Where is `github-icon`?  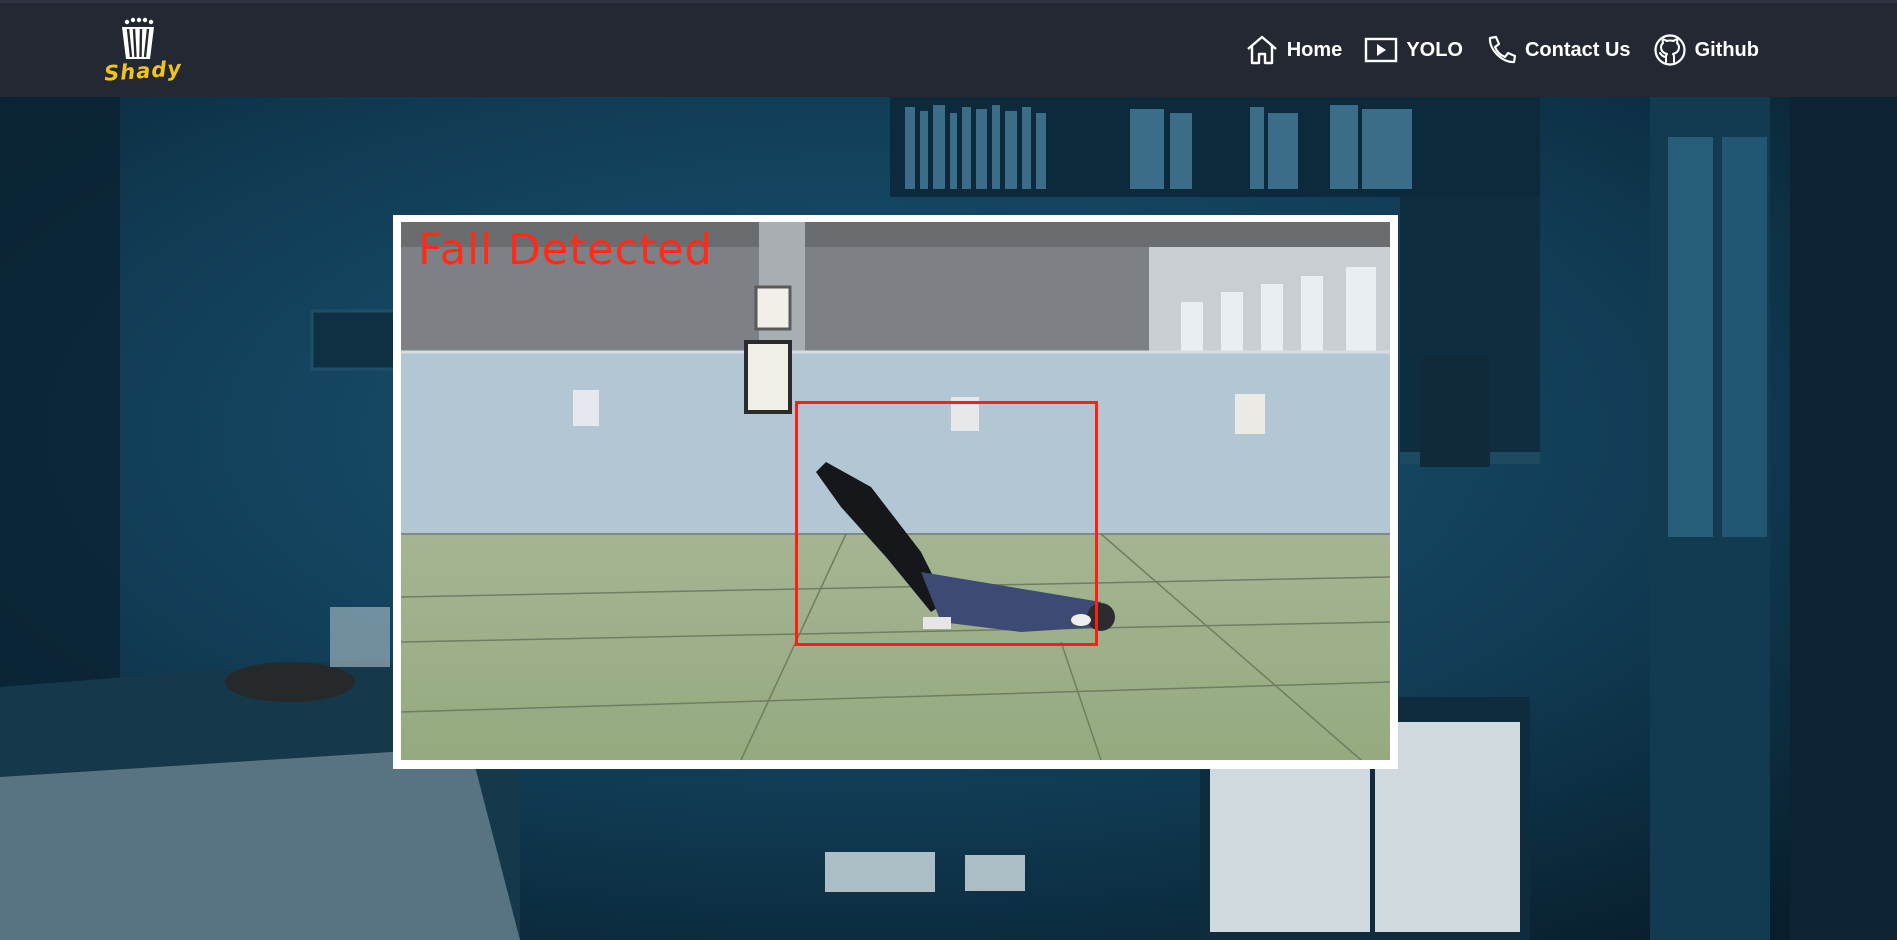
github-icon is located at coordinates (1669, 50).